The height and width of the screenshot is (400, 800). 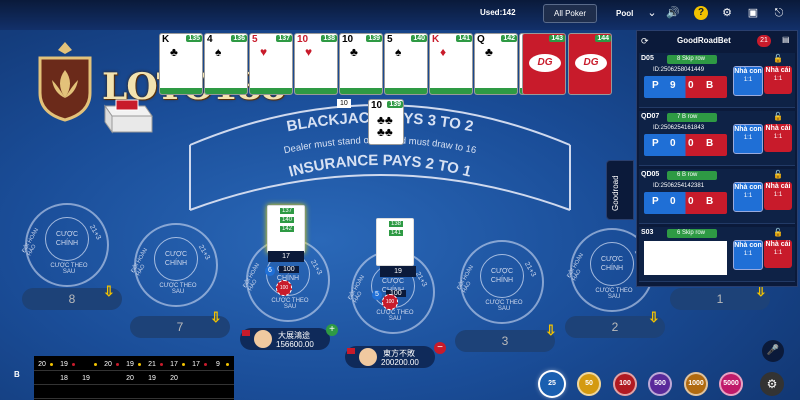 I want to click on option-label: Nhà cái, so click(x=778, y=70).